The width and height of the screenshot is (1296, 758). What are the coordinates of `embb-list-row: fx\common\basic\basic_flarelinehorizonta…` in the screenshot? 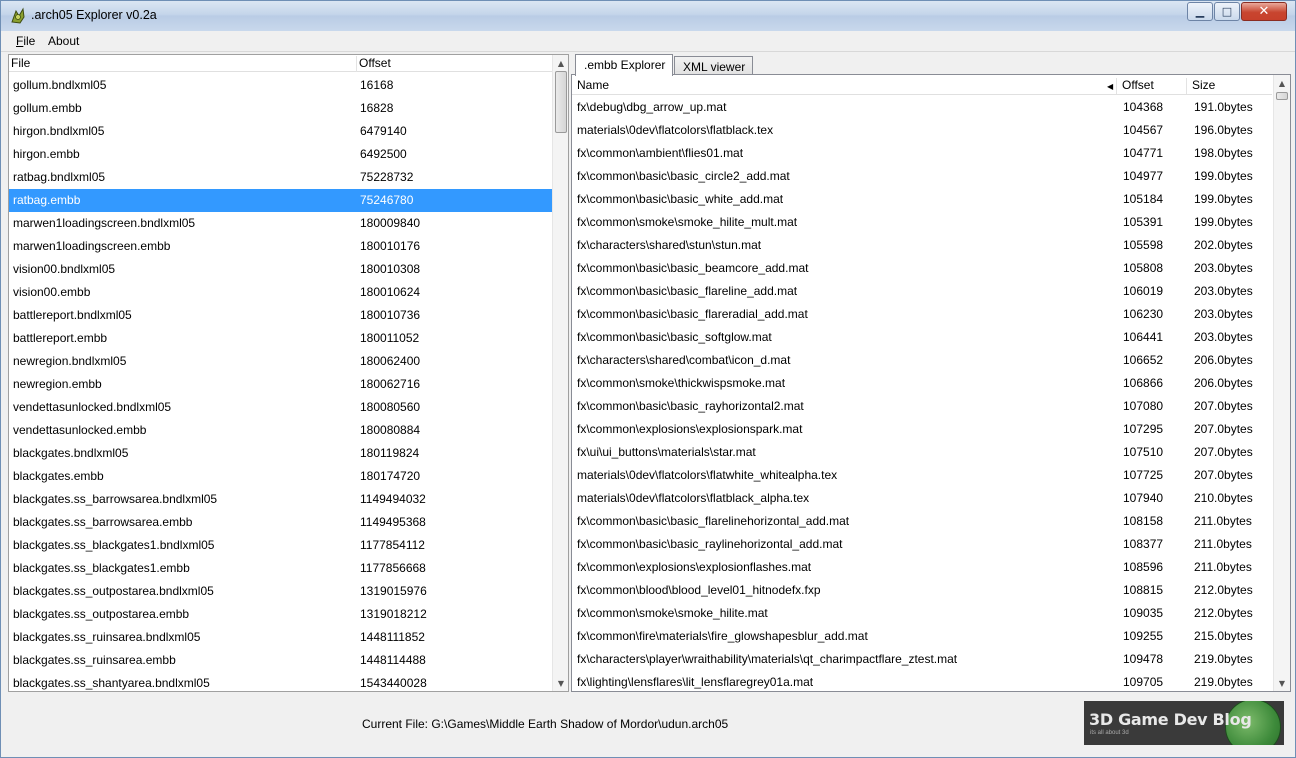 It's located at (922, 521).